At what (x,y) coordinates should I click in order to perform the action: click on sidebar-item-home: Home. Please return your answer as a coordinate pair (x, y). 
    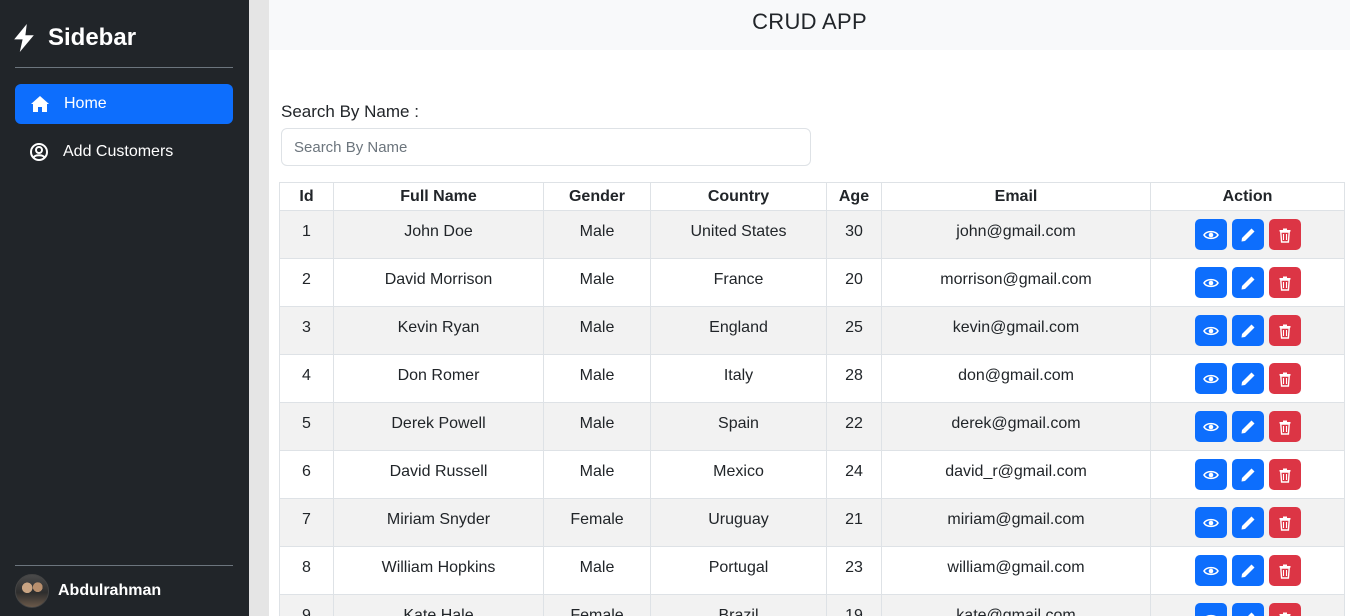
    Looking at the image, I should click on (124, 104).